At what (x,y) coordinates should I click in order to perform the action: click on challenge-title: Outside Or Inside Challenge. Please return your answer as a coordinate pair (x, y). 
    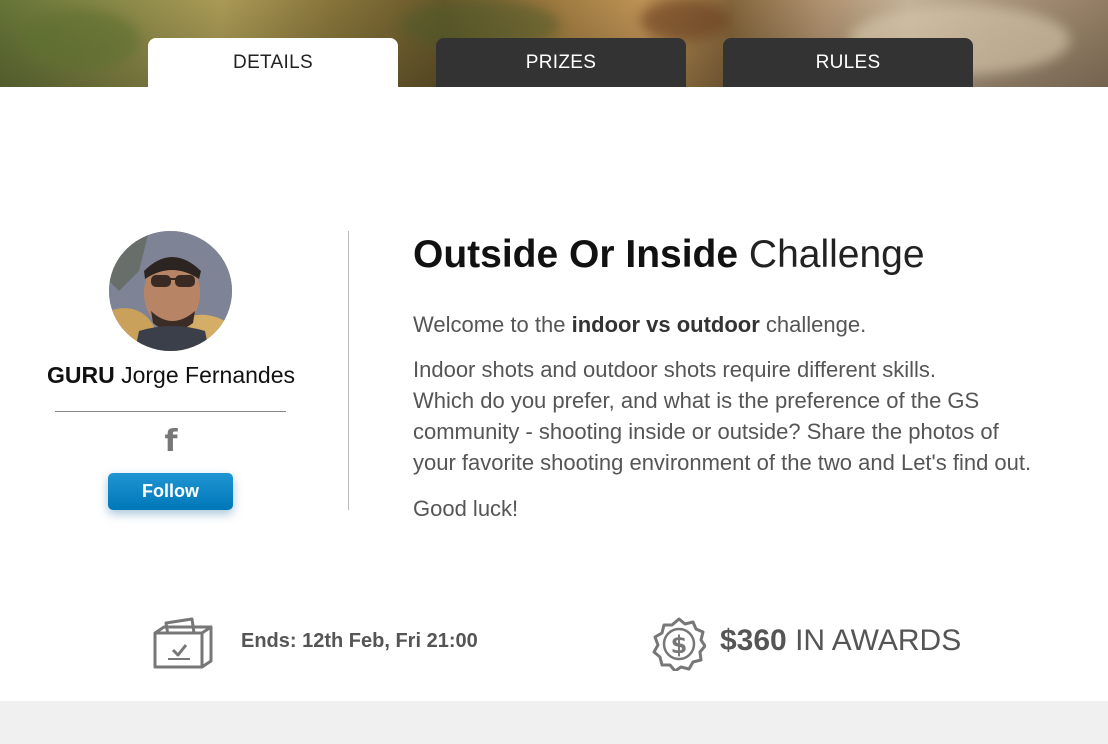
    Looking at the image, I should click on (669, 255).